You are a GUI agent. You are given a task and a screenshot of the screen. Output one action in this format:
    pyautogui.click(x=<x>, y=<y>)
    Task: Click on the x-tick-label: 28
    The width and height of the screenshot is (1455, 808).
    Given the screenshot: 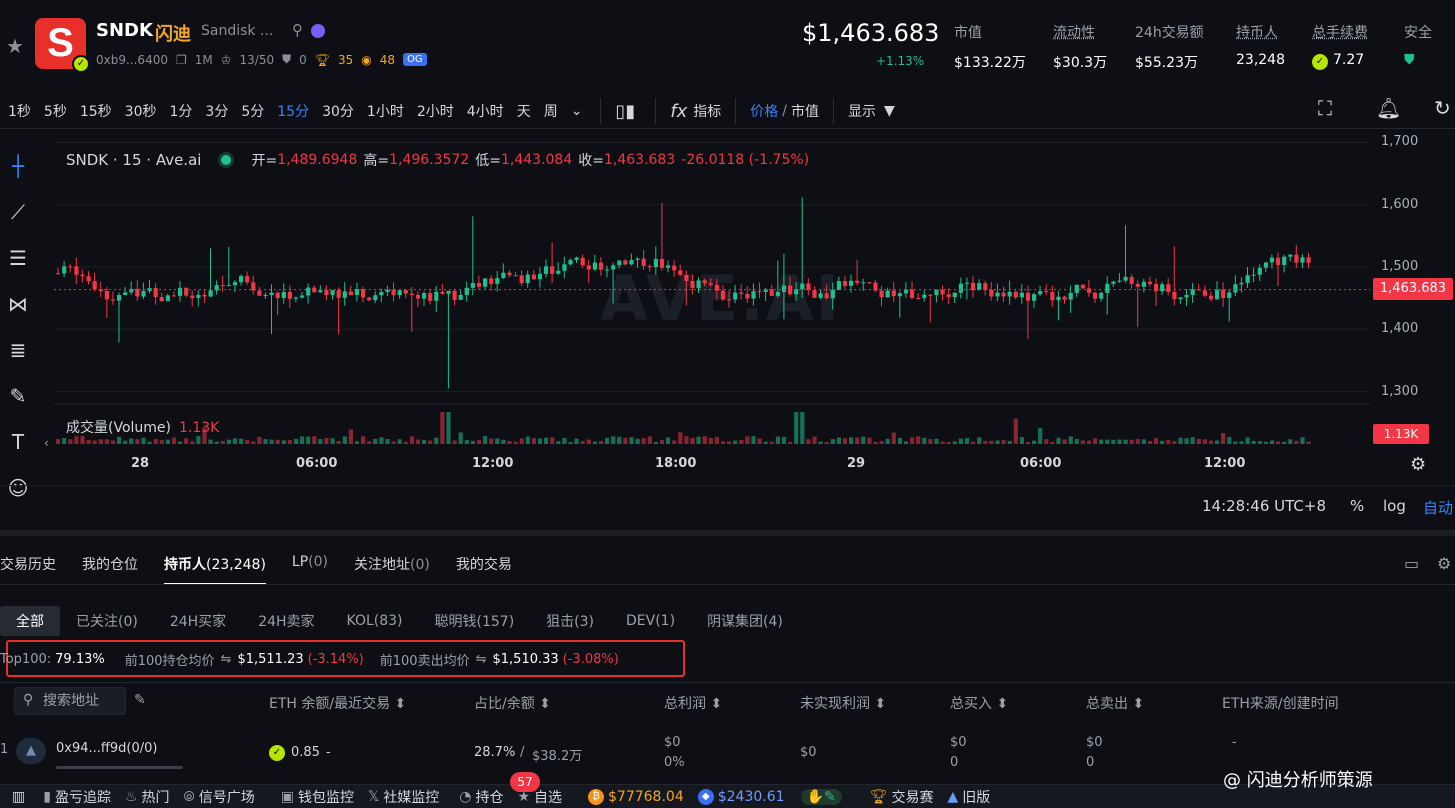 What is the action you would take?
    pyautogui.click(x=140, y=463)
    